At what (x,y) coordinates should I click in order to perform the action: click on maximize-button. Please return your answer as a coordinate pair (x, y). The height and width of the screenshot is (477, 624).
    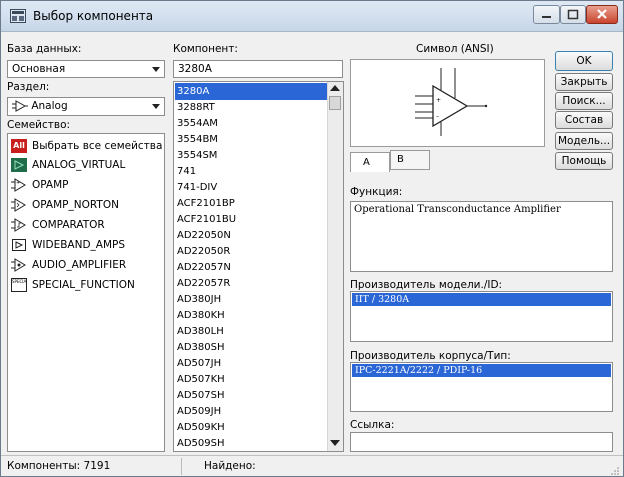
    Looking at the image, I should click on (573, 14).